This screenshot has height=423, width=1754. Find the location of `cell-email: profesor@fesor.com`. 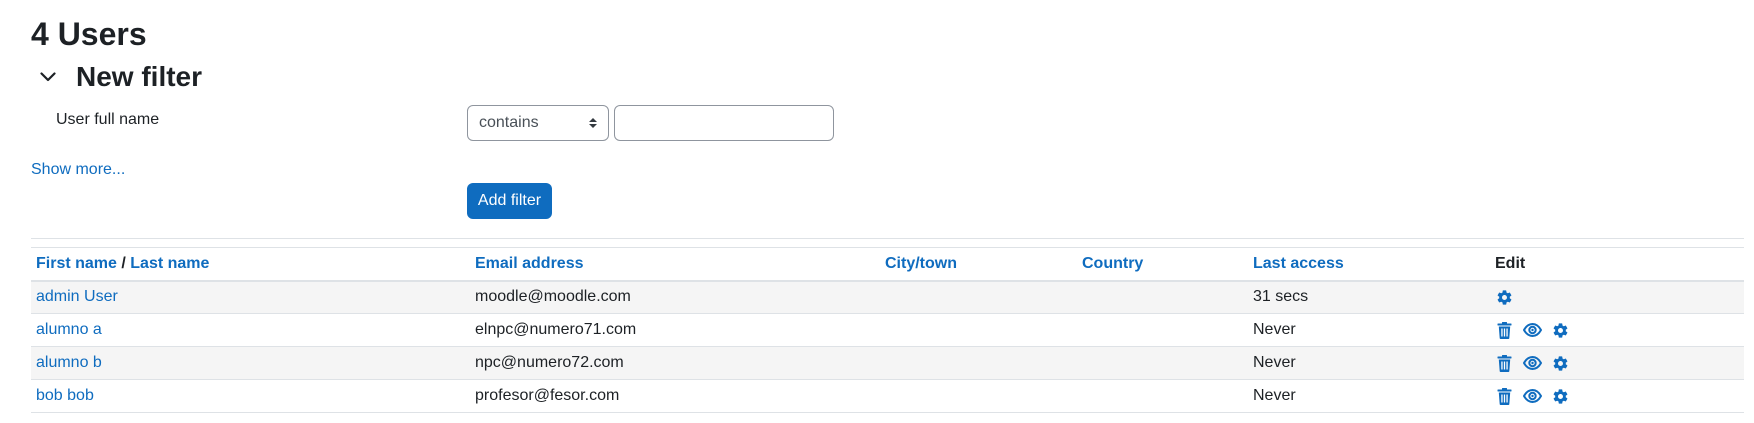

cell-email: profesor@fesor.com is located at coordinates (547, 395).